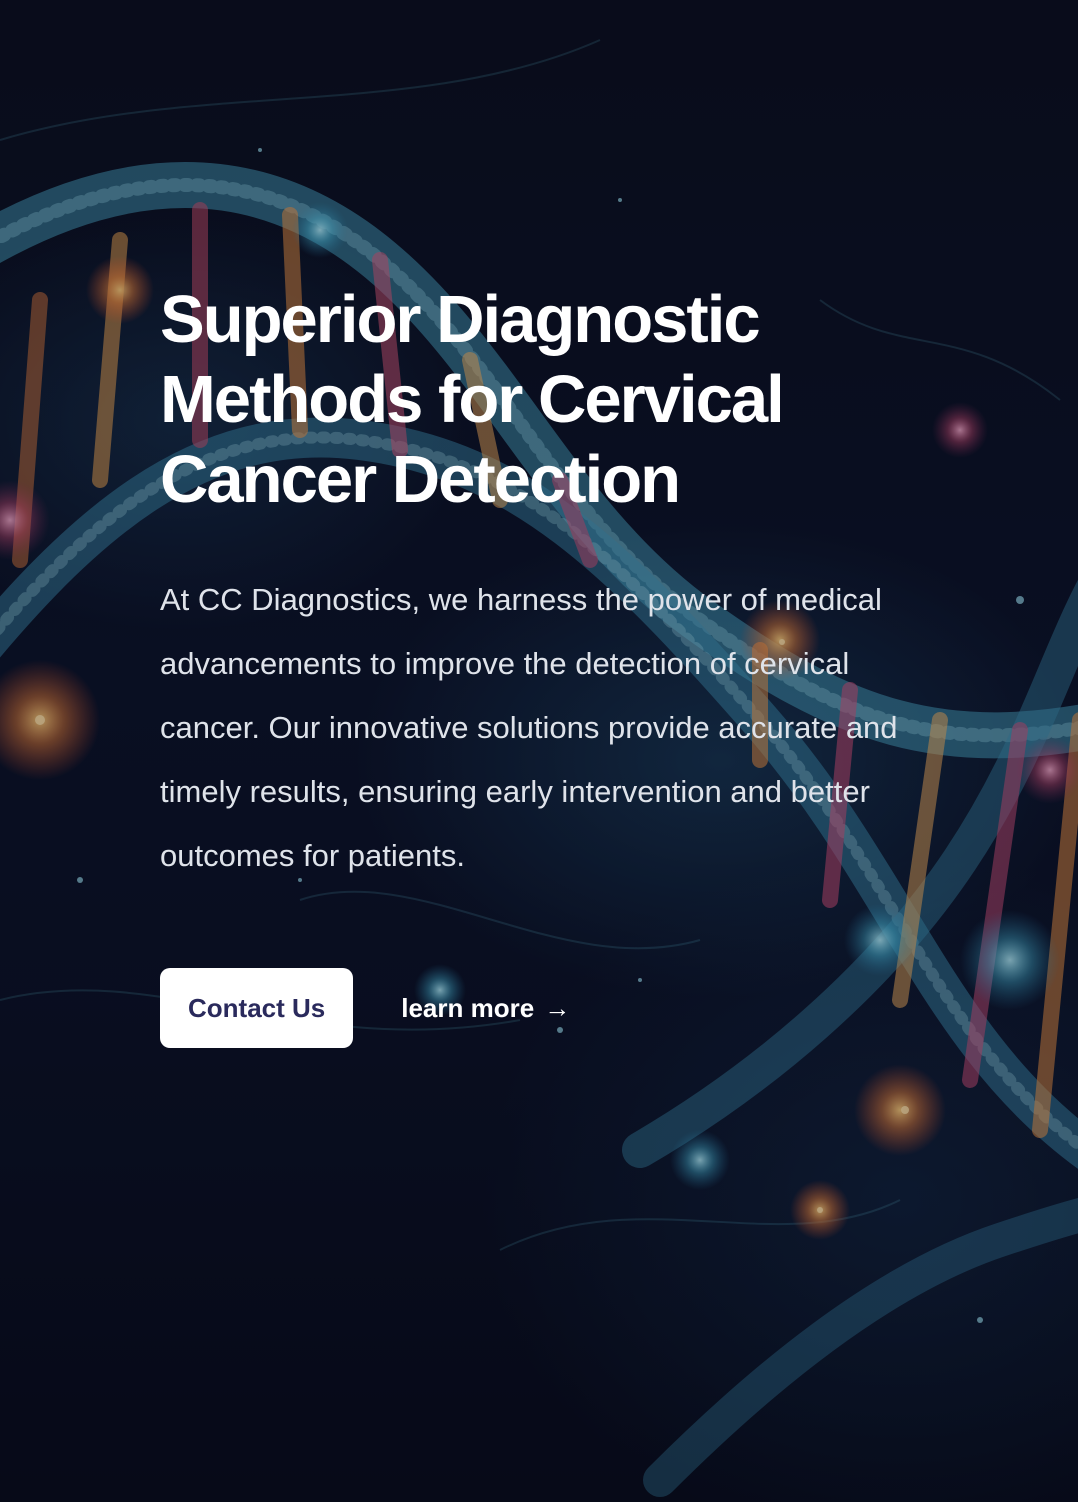 This screenshot has height=1502, width=1078. Describe the element at coordinates (468, 1007) in the screenshot. I see `learn-more-label: learn more` at that location.